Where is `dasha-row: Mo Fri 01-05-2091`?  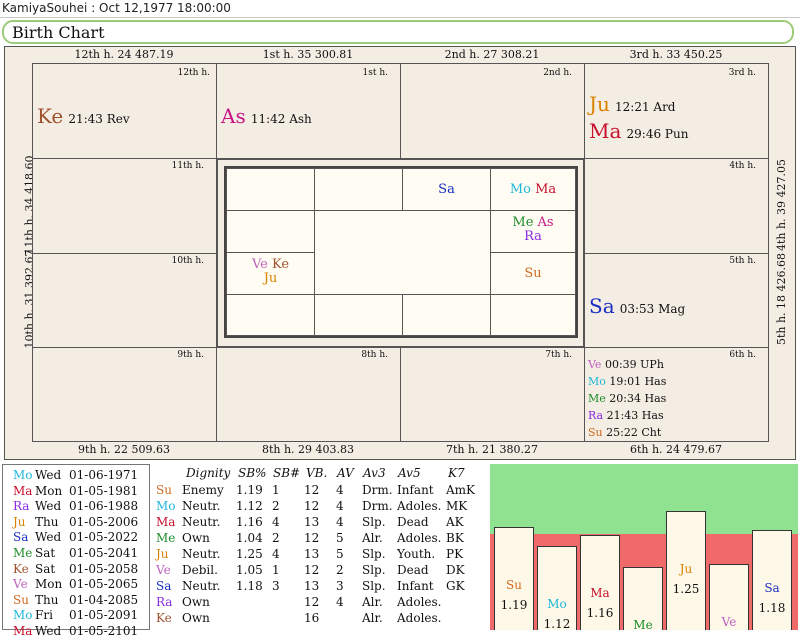
dasha-row: Mo Fri 01-05-2091 is located at coordinates (81, 616).